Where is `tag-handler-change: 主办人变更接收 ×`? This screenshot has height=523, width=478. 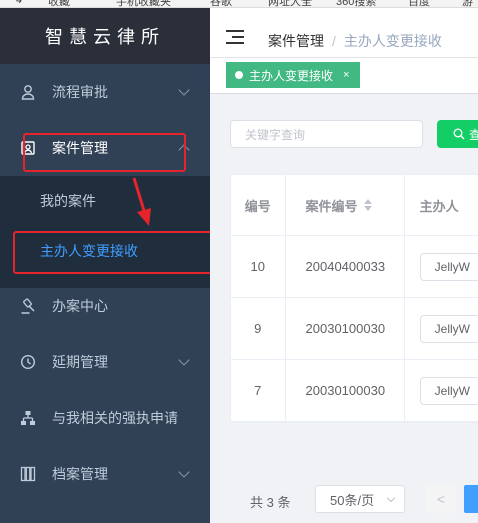 tag-handler-change: 主办人变更接收 × is located at coordinates (293, 75).